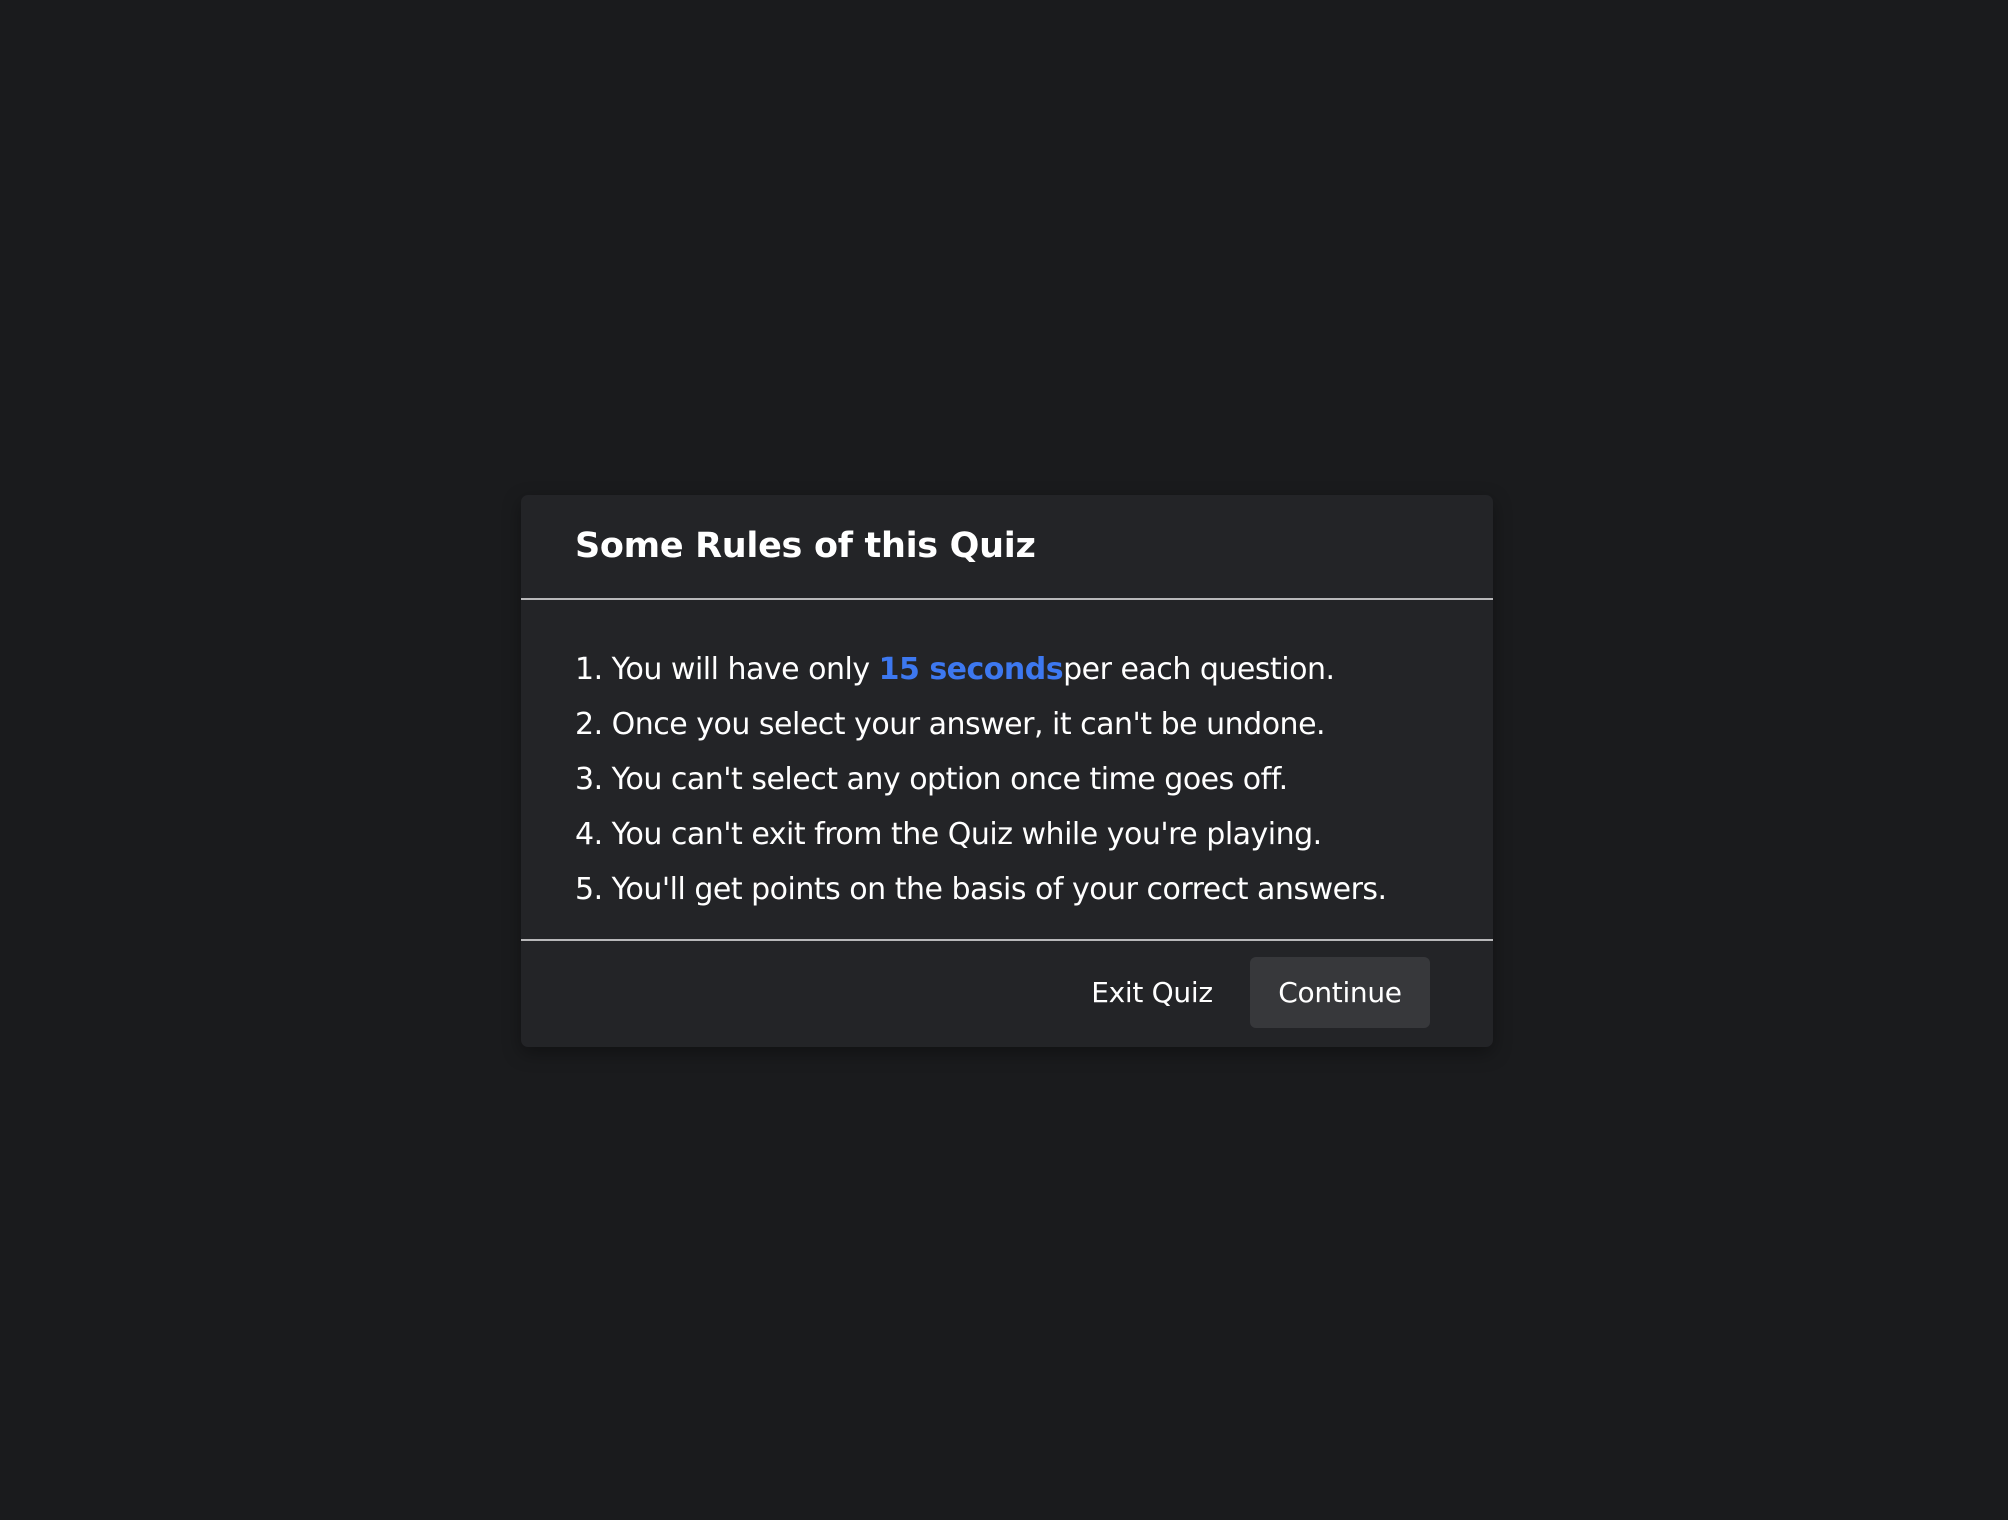  I want to click on dialog-footer: Exit Quiz Continue, so click(1007, 994).